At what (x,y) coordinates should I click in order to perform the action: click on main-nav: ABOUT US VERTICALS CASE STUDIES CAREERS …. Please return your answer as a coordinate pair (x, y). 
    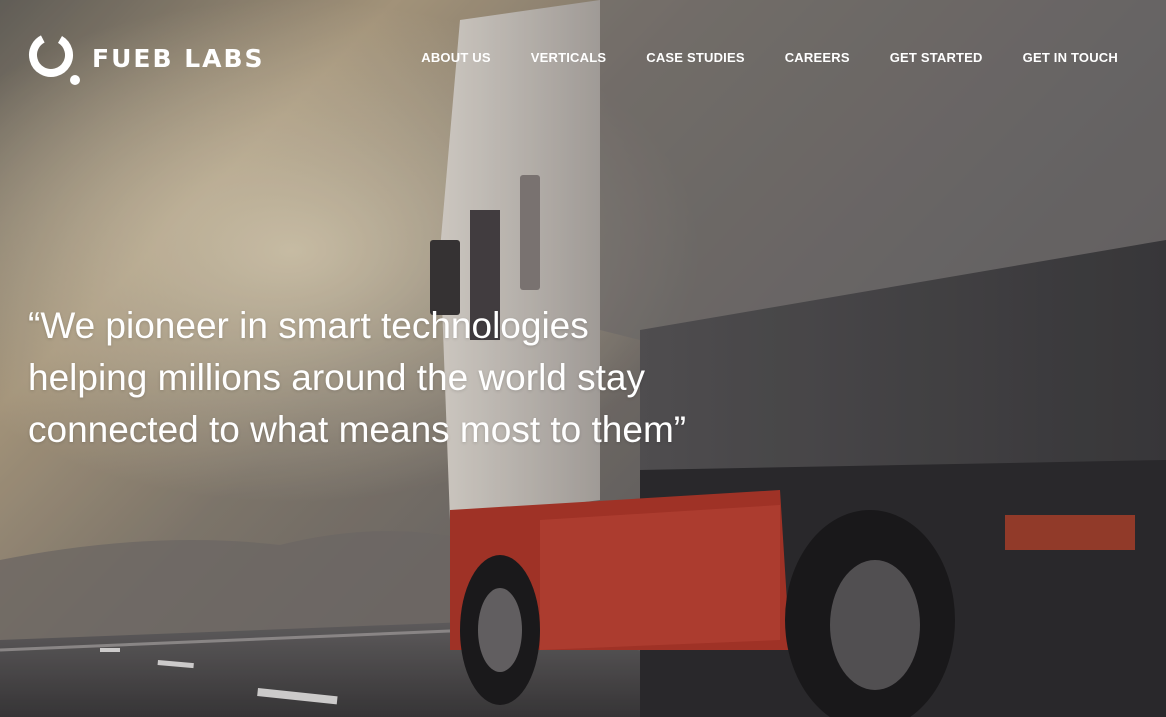
    Looking at the image, I should click on (769, 57).